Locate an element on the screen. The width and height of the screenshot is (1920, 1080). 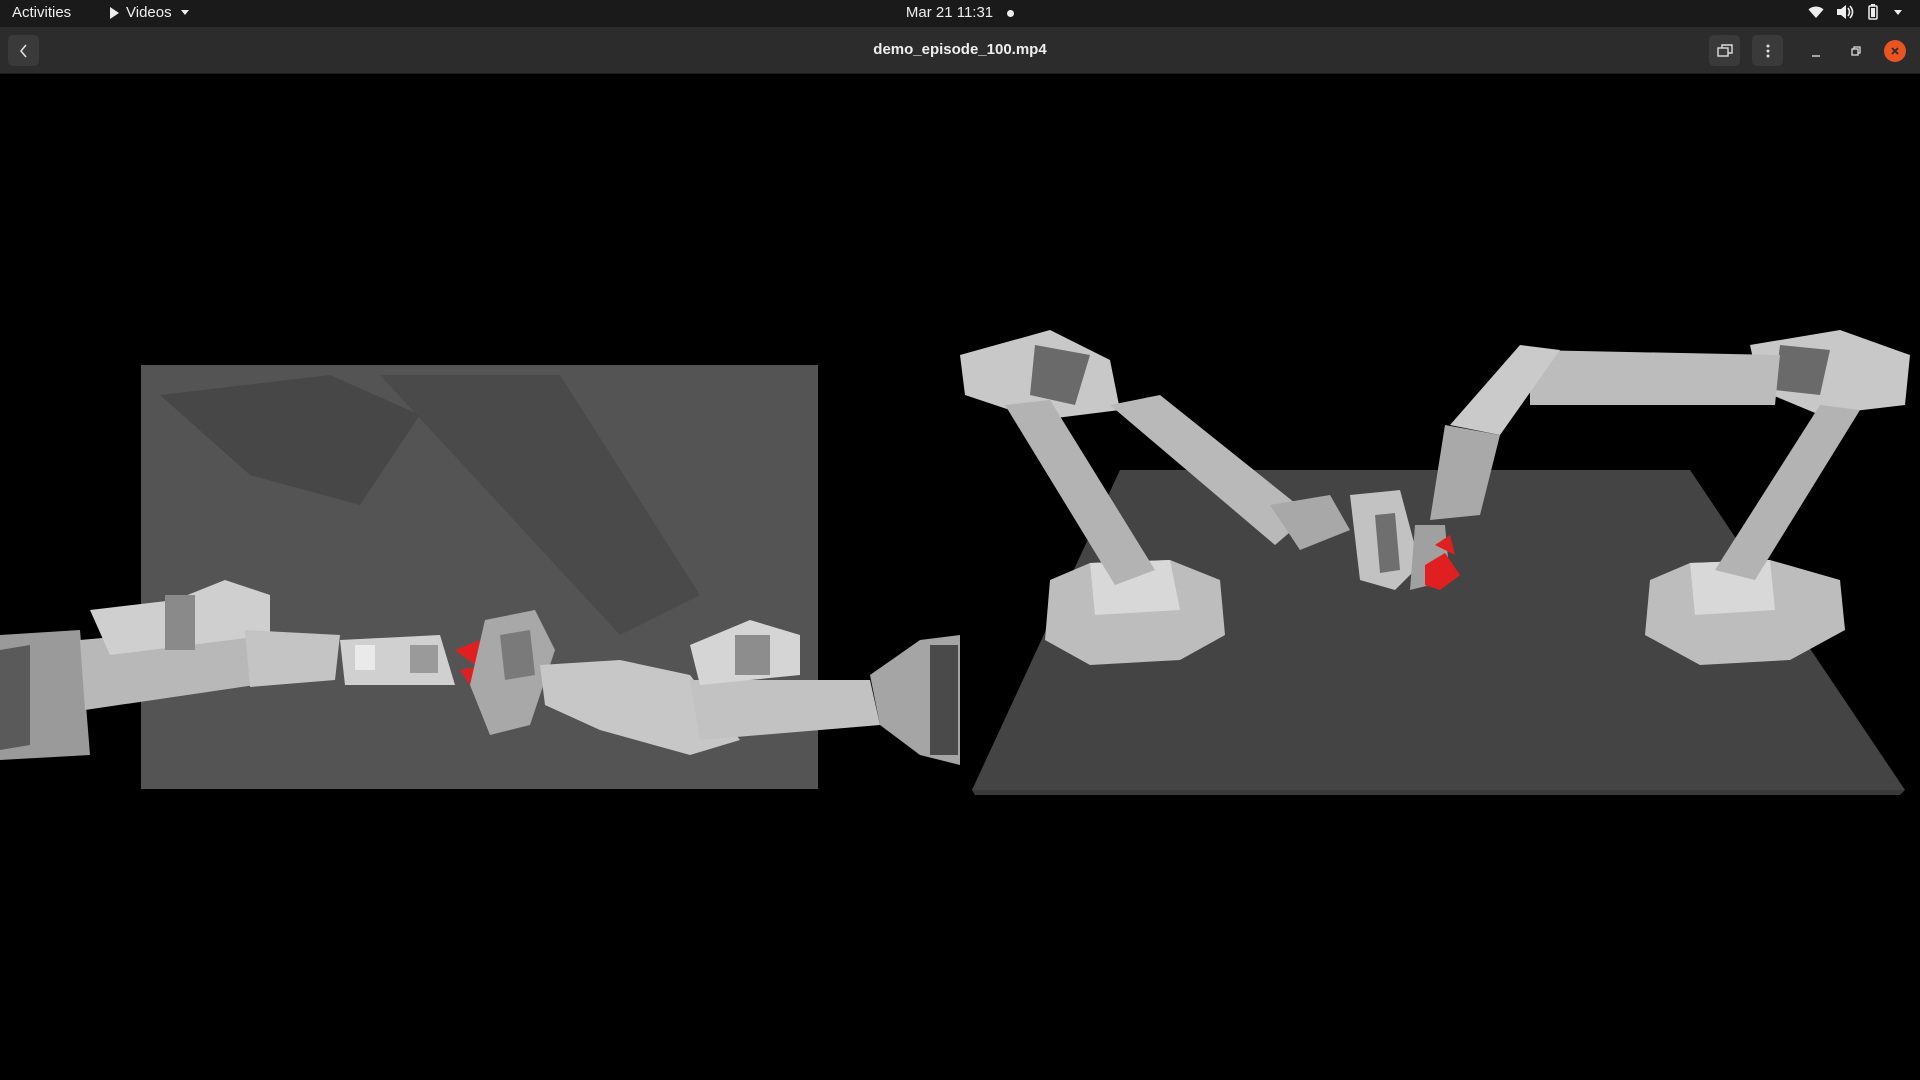
restore-icon is located at coordinates (1856, 51).